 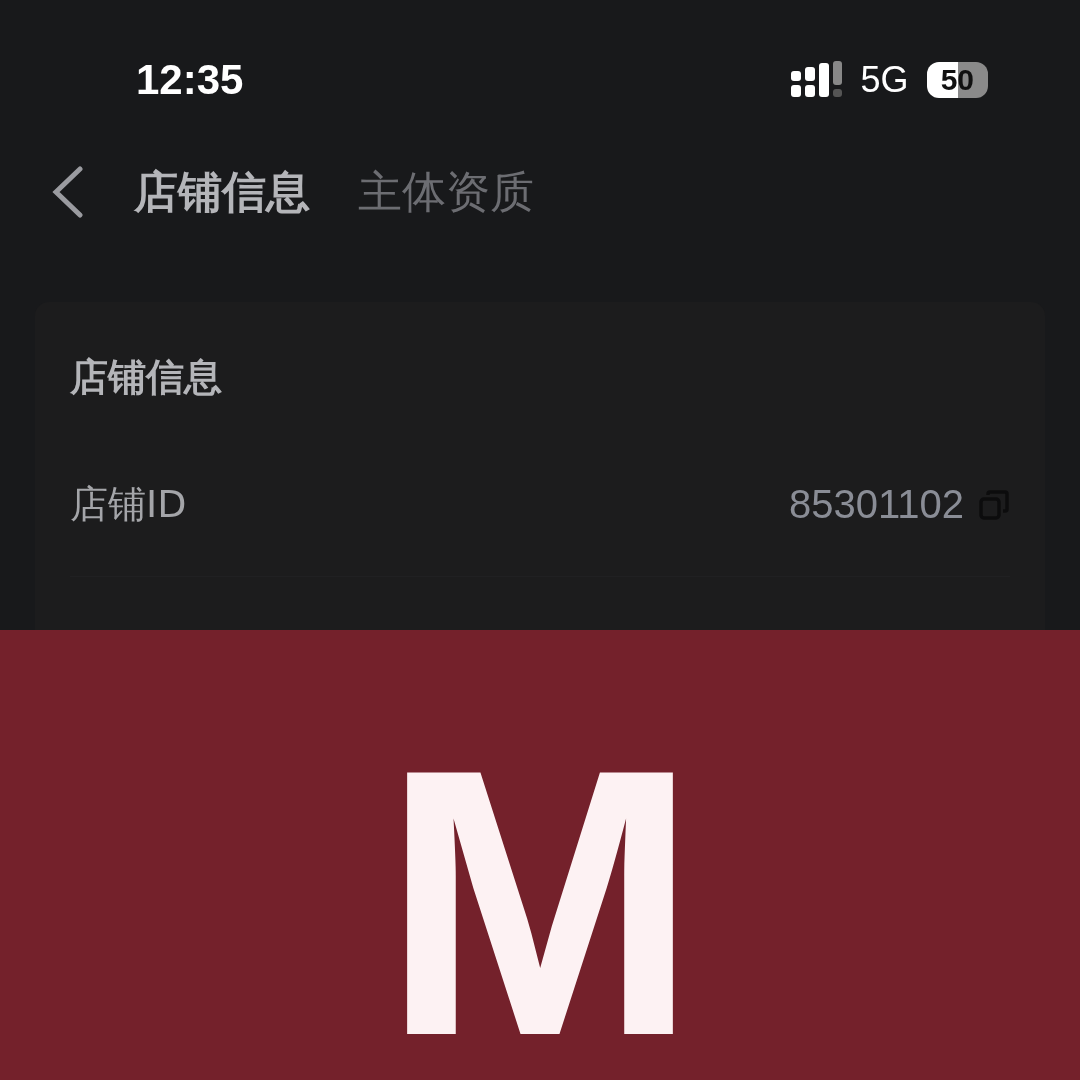 What do you see at coordinates (540, 902) in the screenshot?
I see `logo: M` at bounding box center [540, 902].